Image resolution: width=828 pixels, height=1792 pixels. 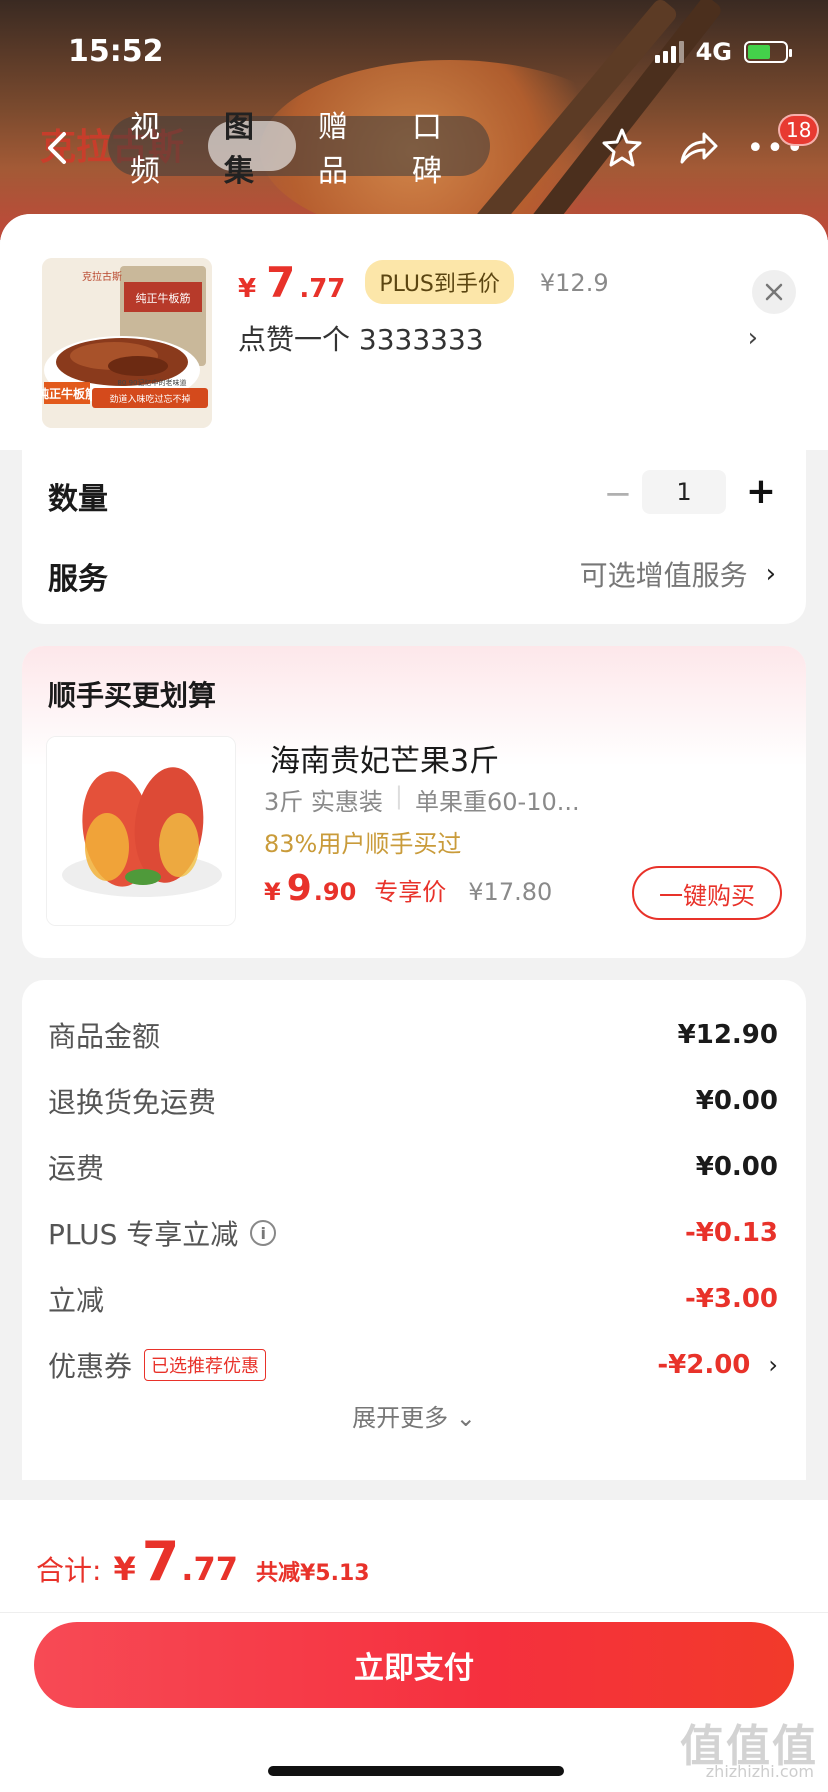 I want to click on total-currency: ¥, so click(x=124, y=1569).